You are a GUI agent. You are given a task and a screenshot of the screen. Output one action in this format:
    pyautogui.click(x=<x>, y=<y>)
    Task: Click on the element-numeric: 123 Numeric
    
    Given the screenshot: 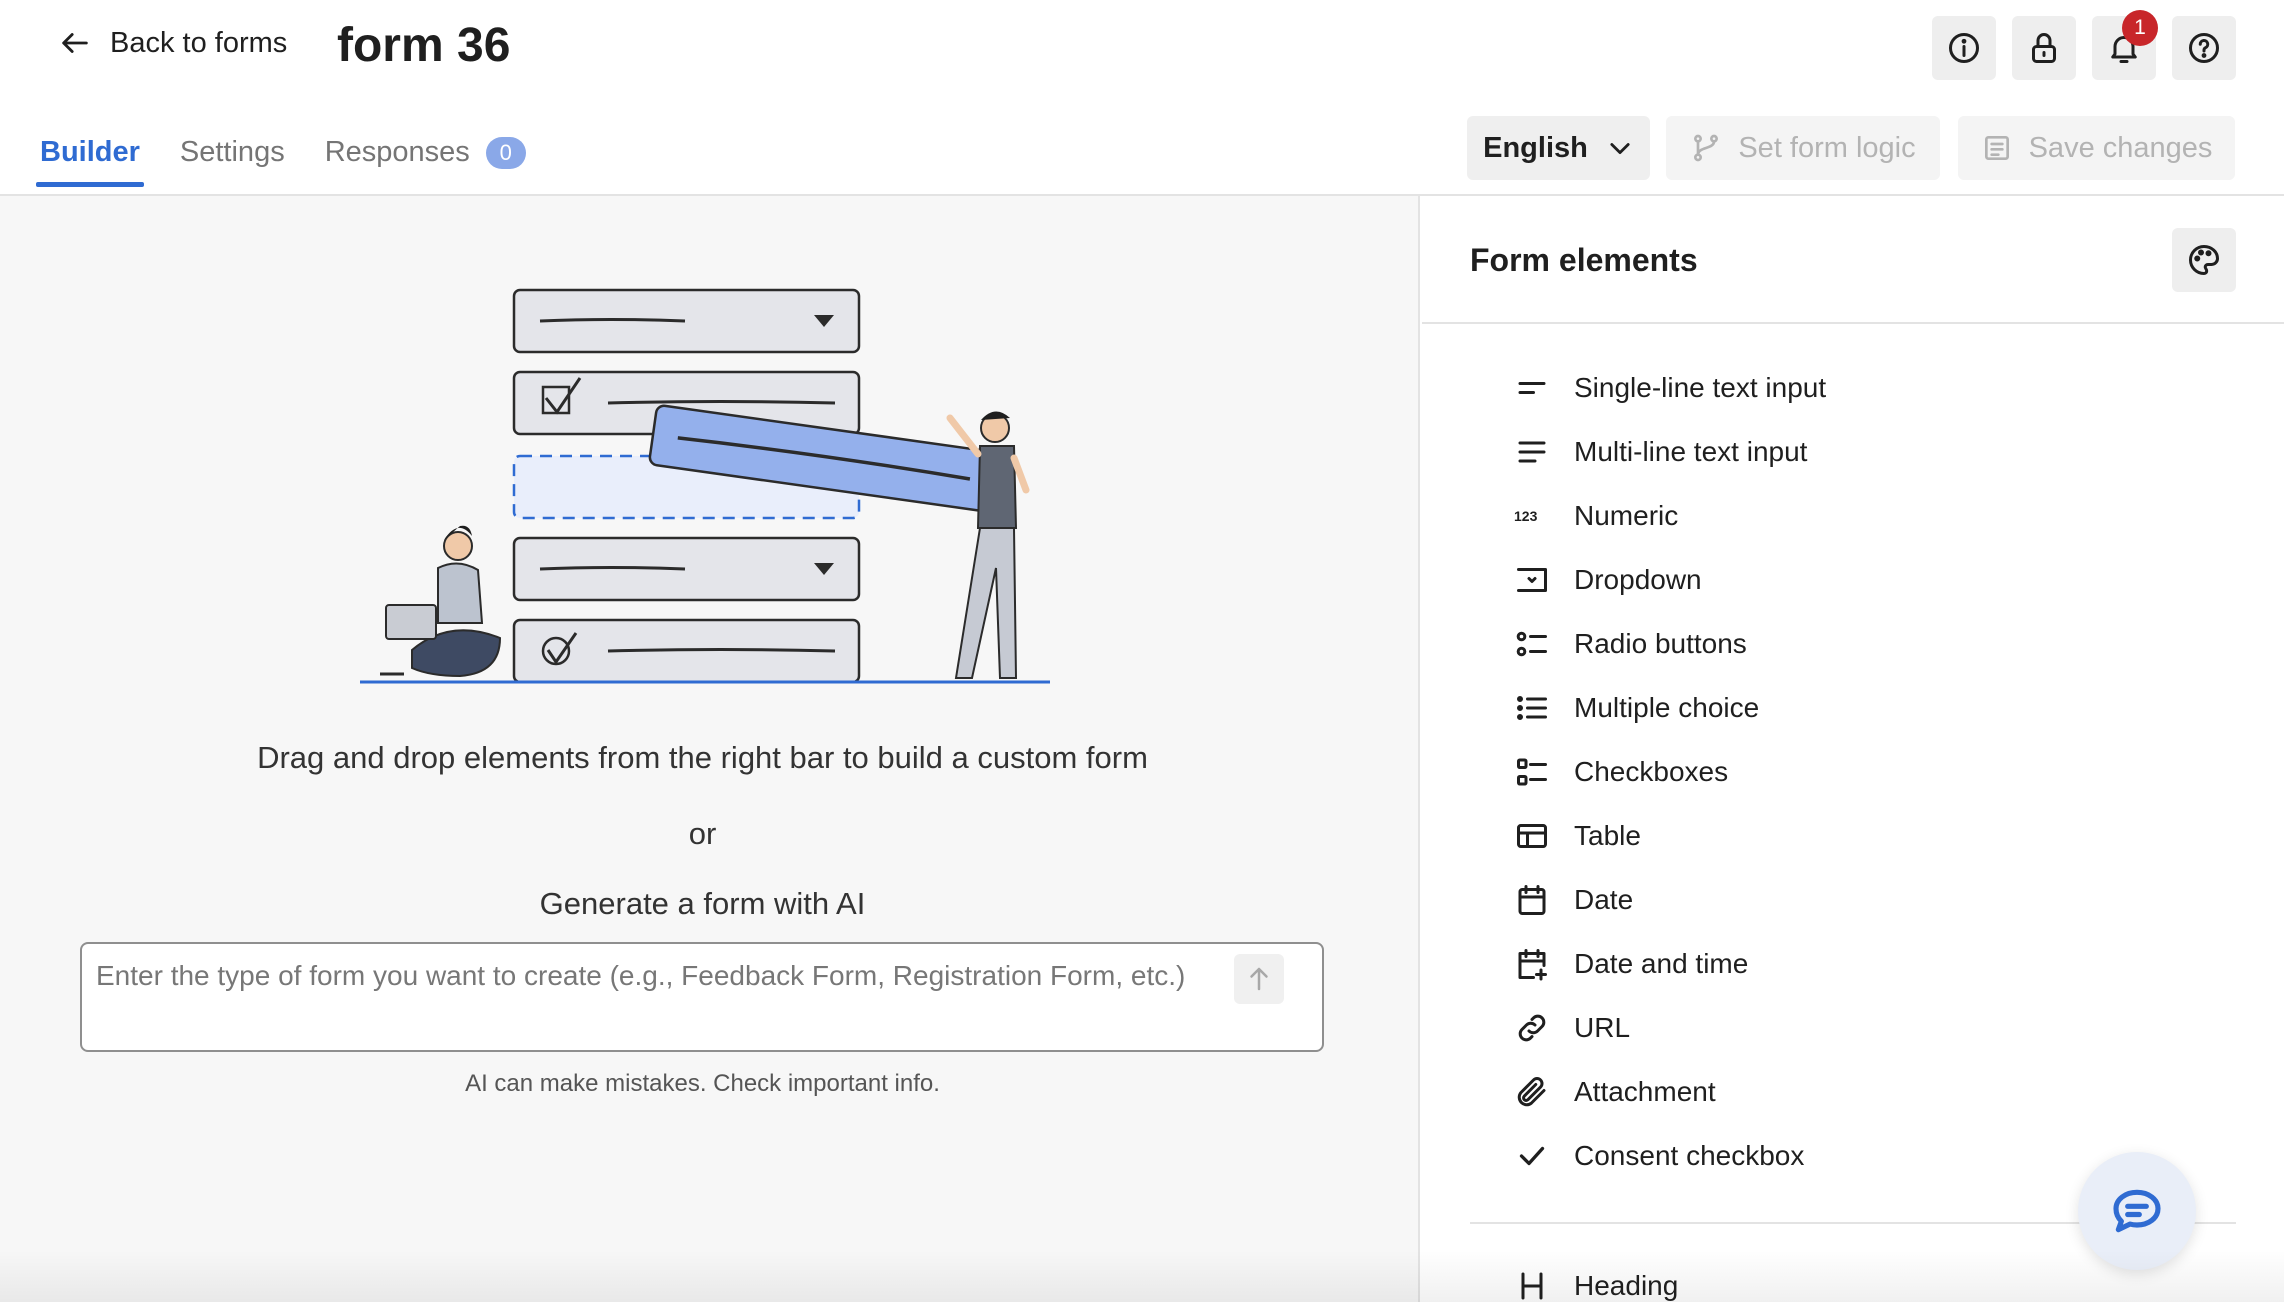 What is the action you would take?
    pyautogui.click(x=1670, y=516)
    